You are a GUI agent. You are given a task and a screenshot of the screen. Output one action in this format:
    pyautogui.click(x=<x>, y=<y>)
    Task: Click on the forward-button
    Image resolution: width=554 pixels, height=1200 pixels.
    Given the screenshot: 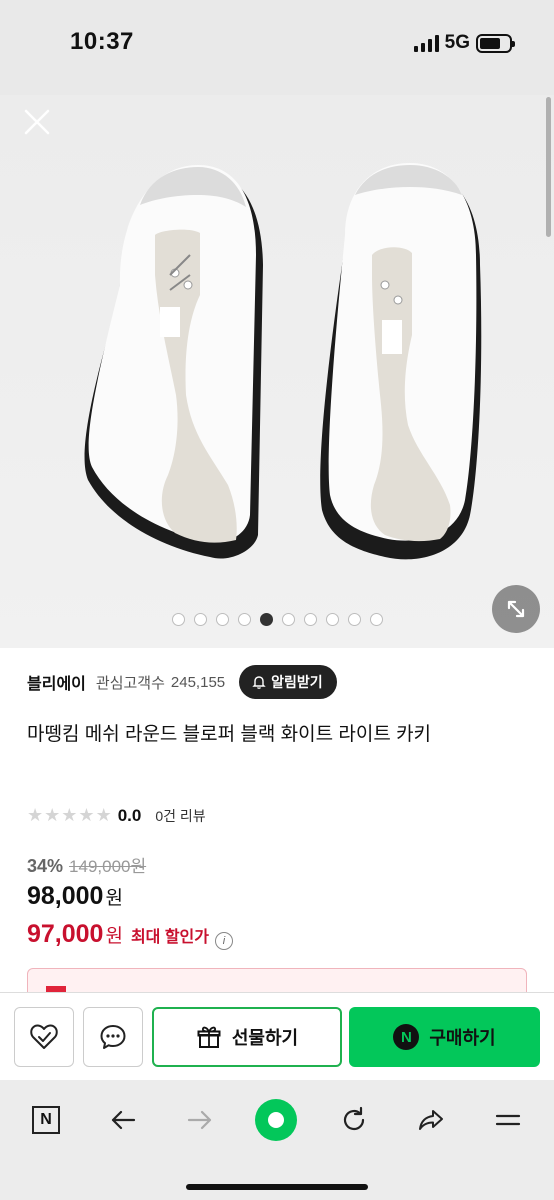 What is the action you would take?
    pyautogui.click(x=200, y=1120)
    